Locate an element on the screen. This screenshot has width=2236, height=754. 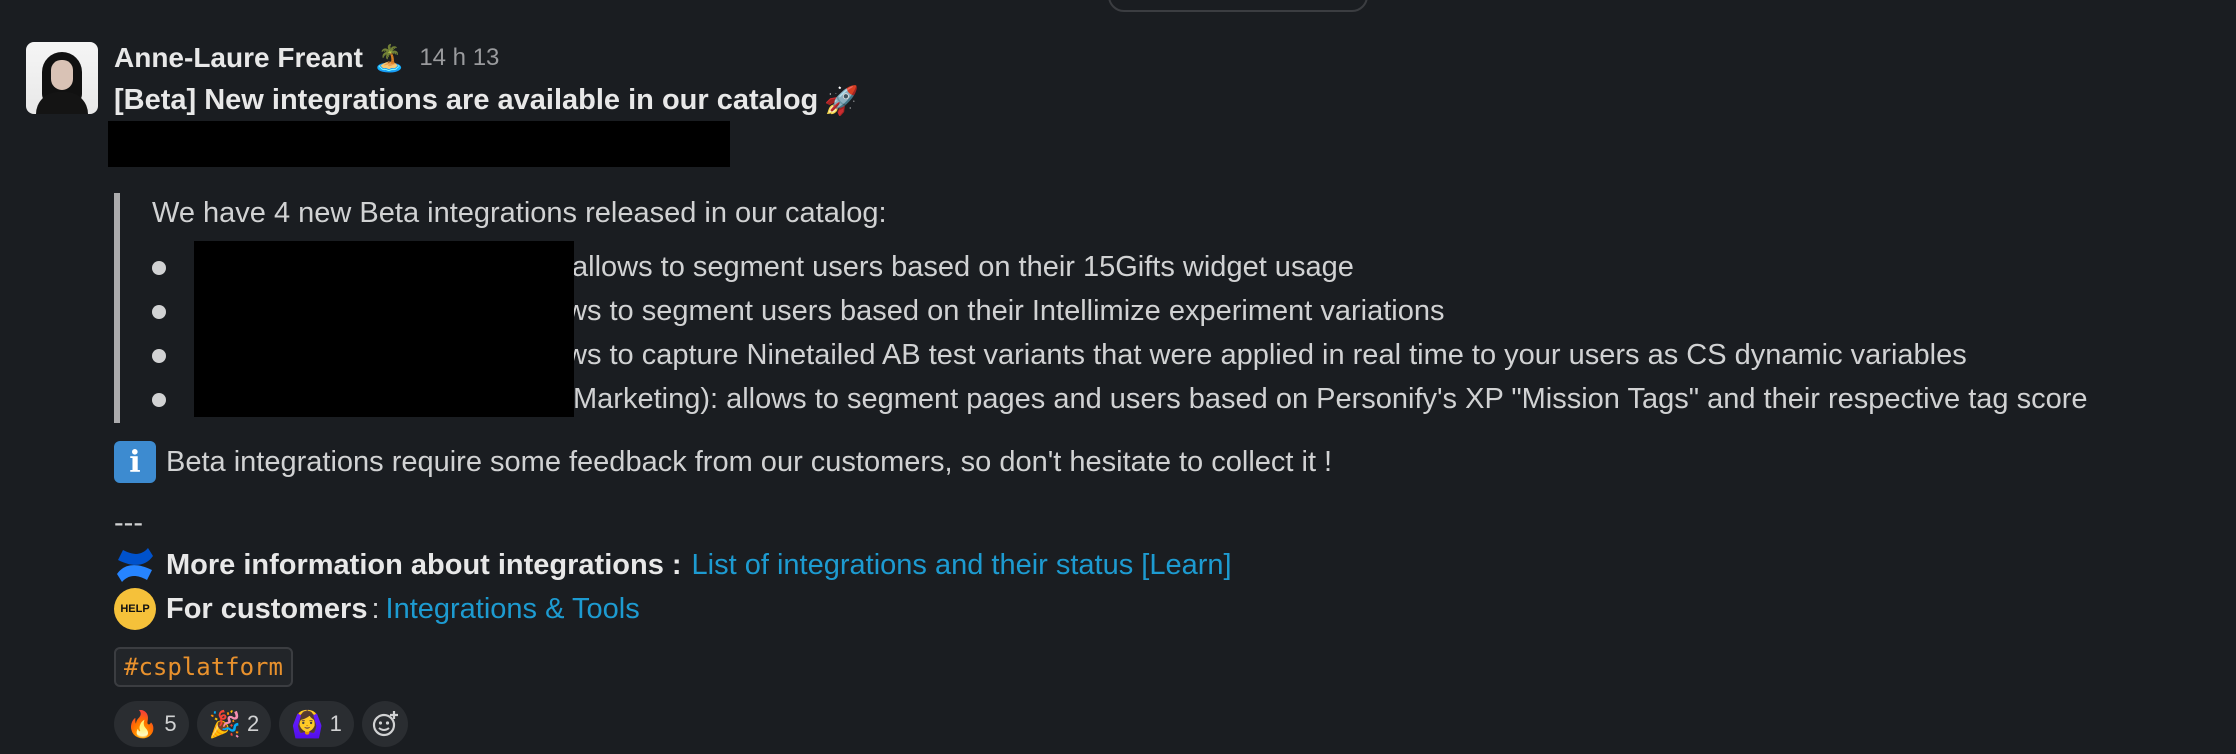
add-emoji-icon is located at coordinates (385, 724).